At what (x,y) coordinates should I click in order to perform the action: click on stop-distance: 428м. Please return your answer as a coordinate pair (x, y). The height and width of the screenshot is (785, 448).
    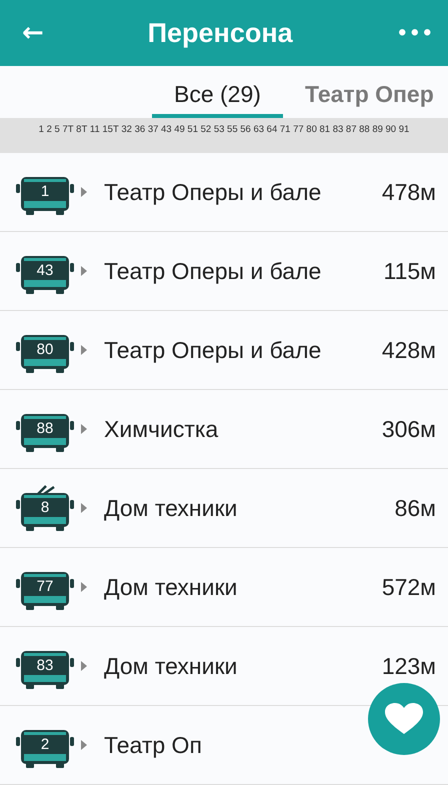
    Looking at the image, I should click on (409, 350).